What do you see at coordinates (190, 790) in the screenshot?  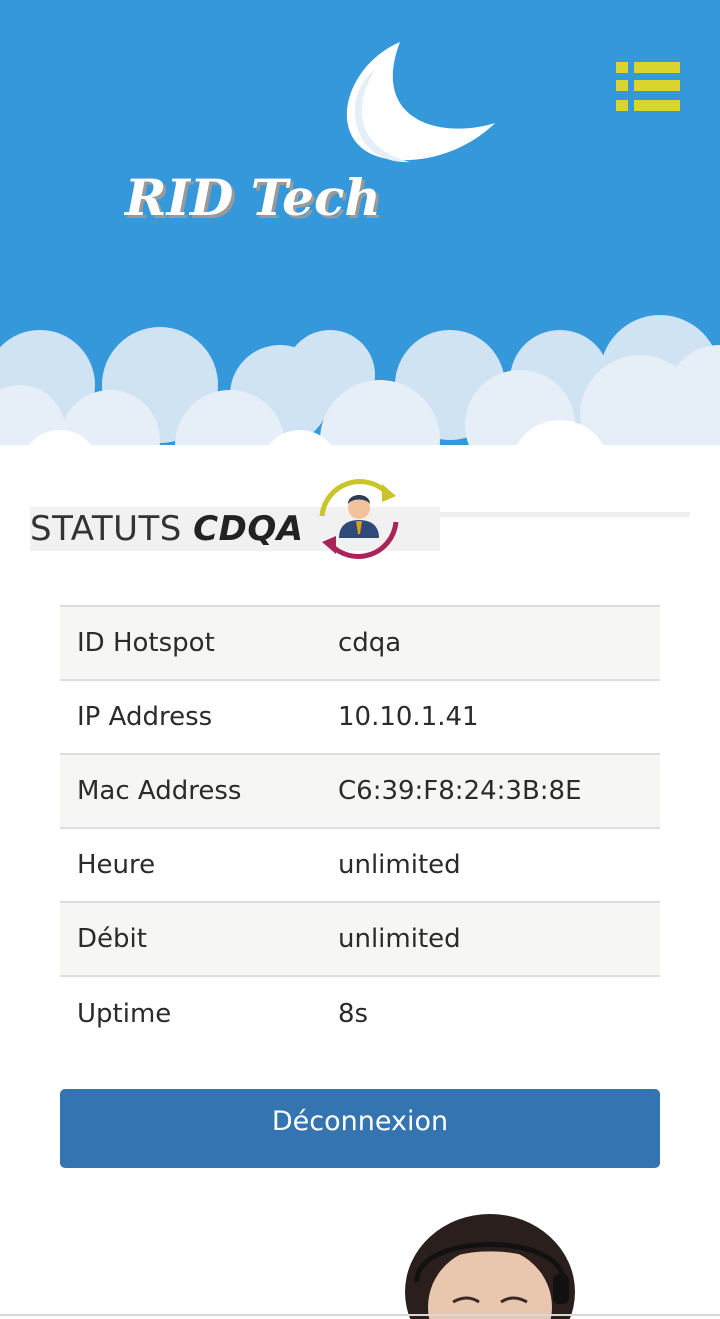 I see `row-label: Mac Address` at bounding box center [190, 790].